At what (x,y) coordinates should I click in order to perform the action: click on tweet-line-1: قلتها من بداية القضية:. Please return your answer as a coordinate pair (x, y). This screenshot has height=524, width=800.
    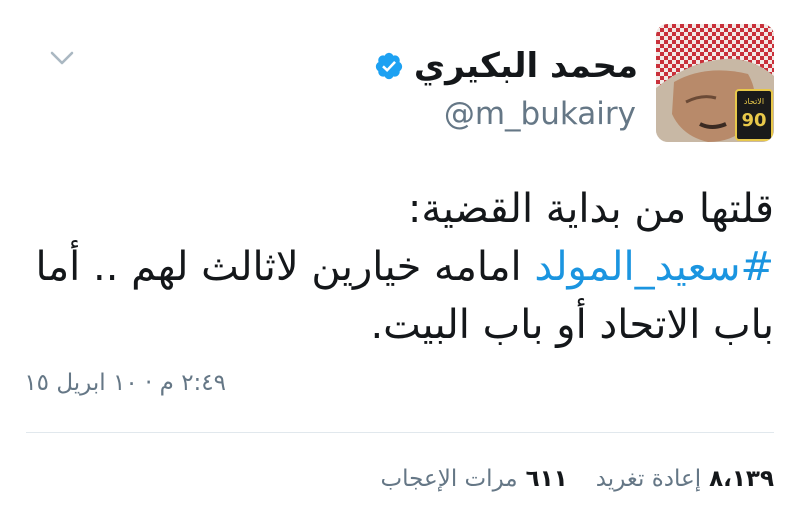
    Looking at the image, I should click on (590, 209).